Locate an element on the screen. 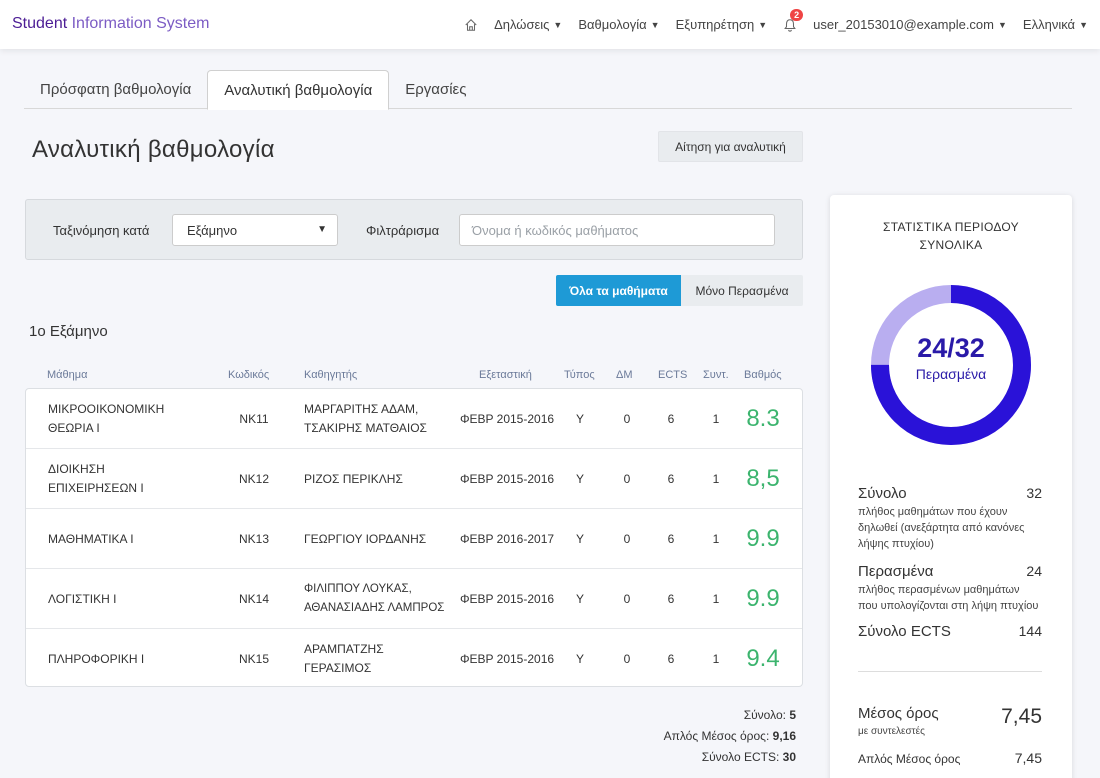  home-icon is located at coordinates (471, 24).